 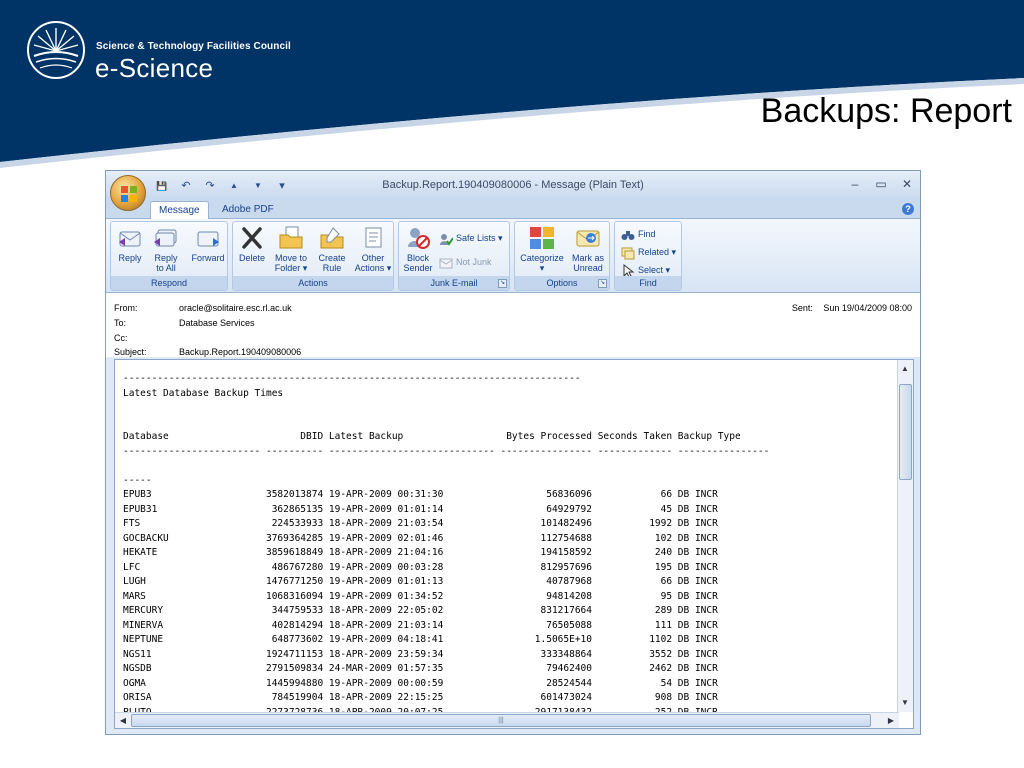 What do you see at coordinates (332, 249) in the screenshot?
I see `create-rule-button: Create Rule` at bounding box center [332, 249].